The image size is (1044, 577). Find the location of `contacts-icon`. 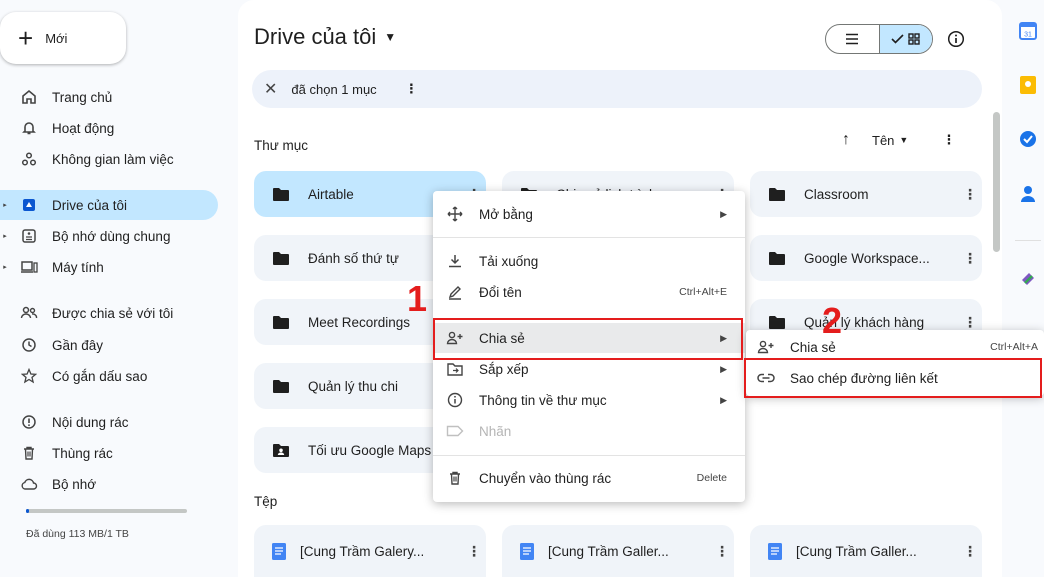

contacts-icon is located at coordinates (1028, 194).